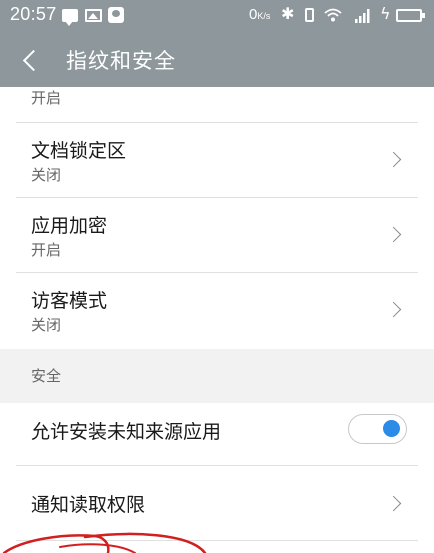  Describe the element at coordinates (410, 15) in the screenshot. I see `battery-icon` at that location.